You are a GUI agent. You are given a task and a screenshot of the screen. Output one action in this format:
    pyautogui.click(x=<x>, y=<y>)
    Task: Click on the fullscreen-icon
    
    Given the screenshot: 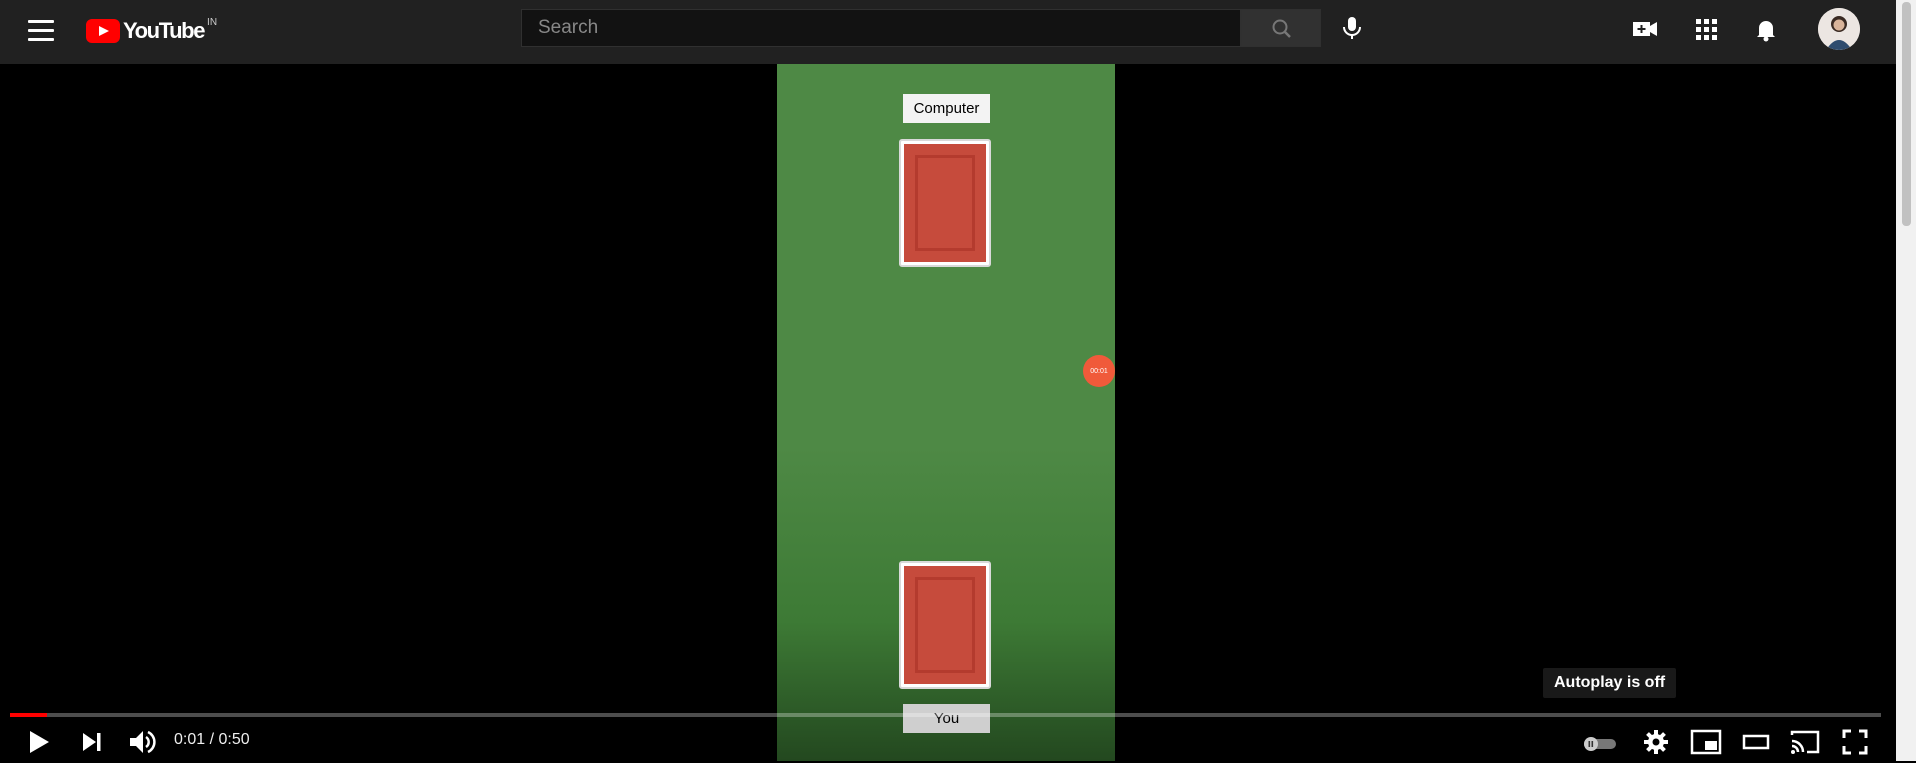 What is the action you would take?
    pyautogui.click(x=1855, y=742)
    